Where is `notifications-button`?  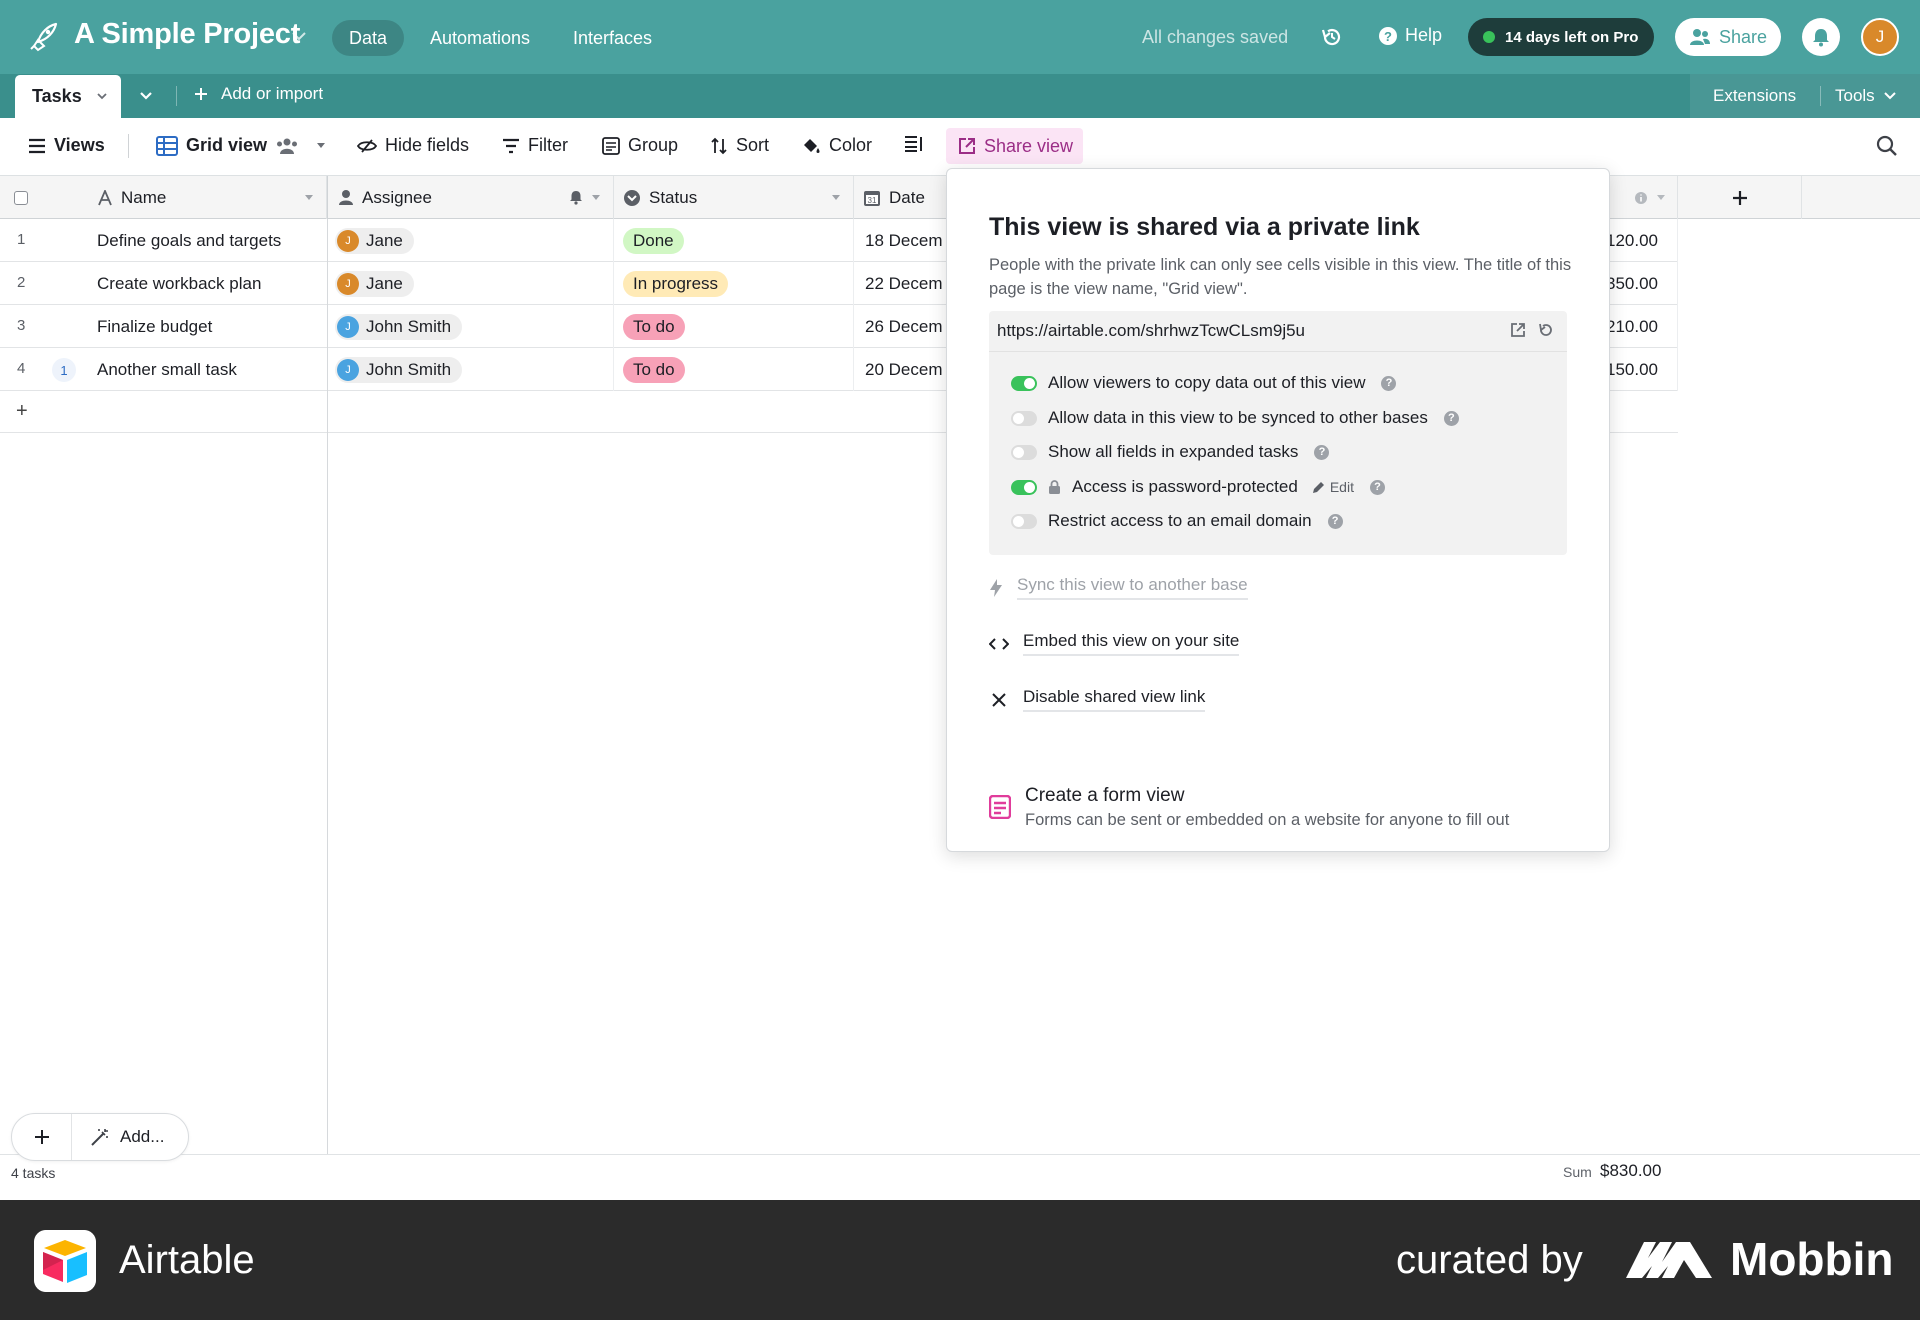 notifications-button is located at coordinates (1821, 37).